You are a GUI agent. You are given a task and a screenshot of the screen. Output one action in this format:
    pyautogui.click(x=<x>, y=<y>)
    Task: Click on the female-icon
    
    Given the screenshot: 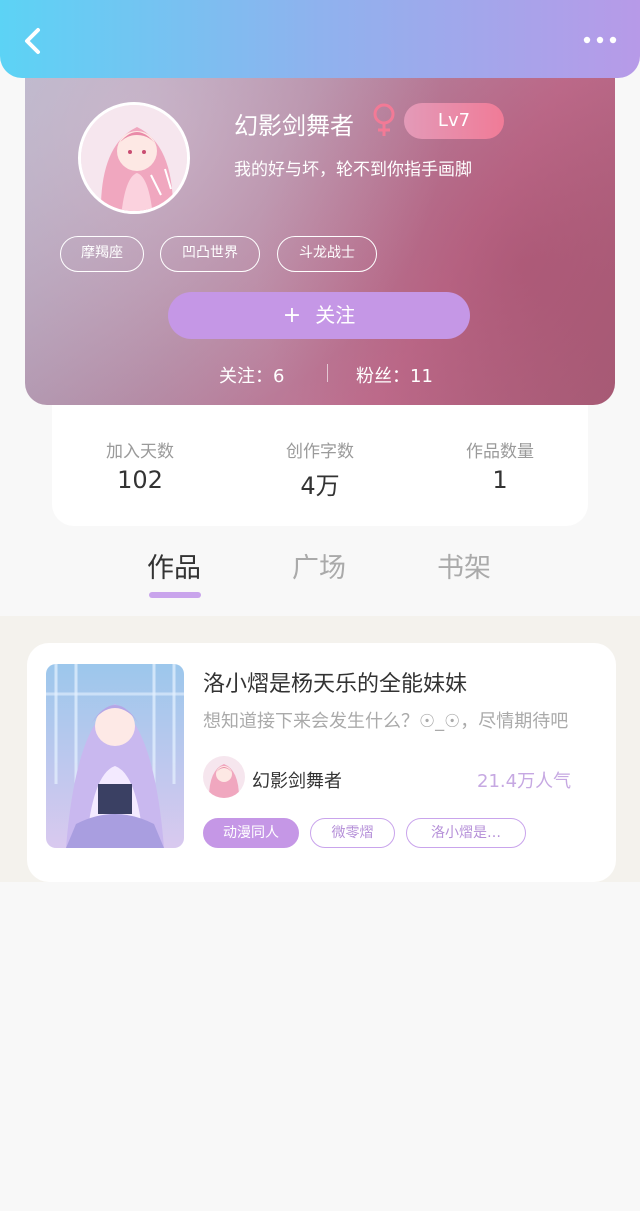 What is the action you would take?
    pyautogui.click(x=384, y=120)
    